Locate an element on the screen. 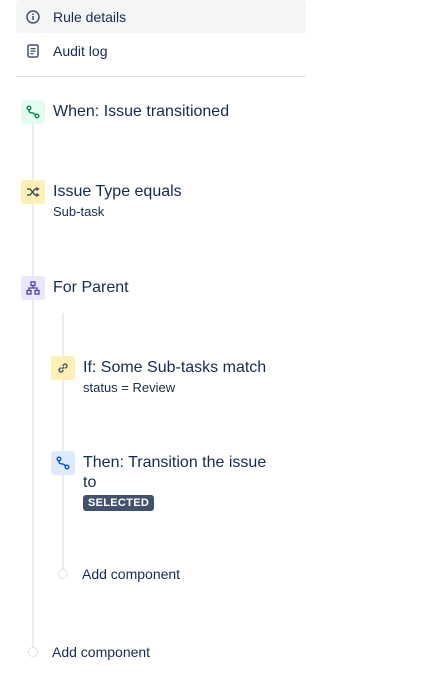 The image size is (442, 674). nested-add-component: Add component is located at coordinates (119, 574).